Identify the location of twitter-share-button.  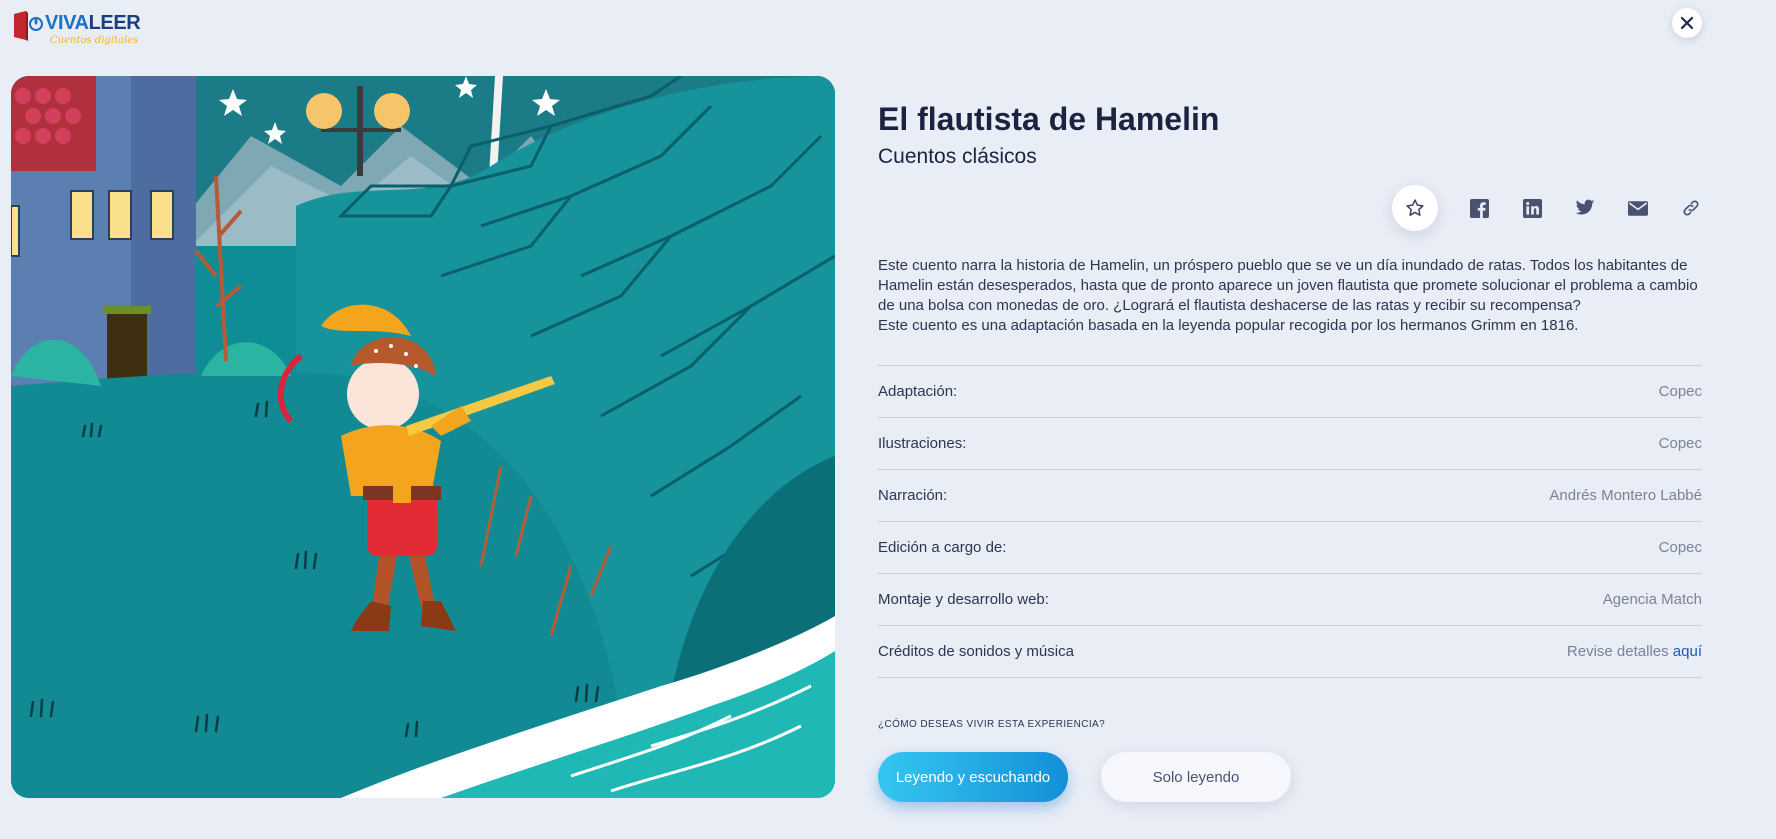
(1585, 208).